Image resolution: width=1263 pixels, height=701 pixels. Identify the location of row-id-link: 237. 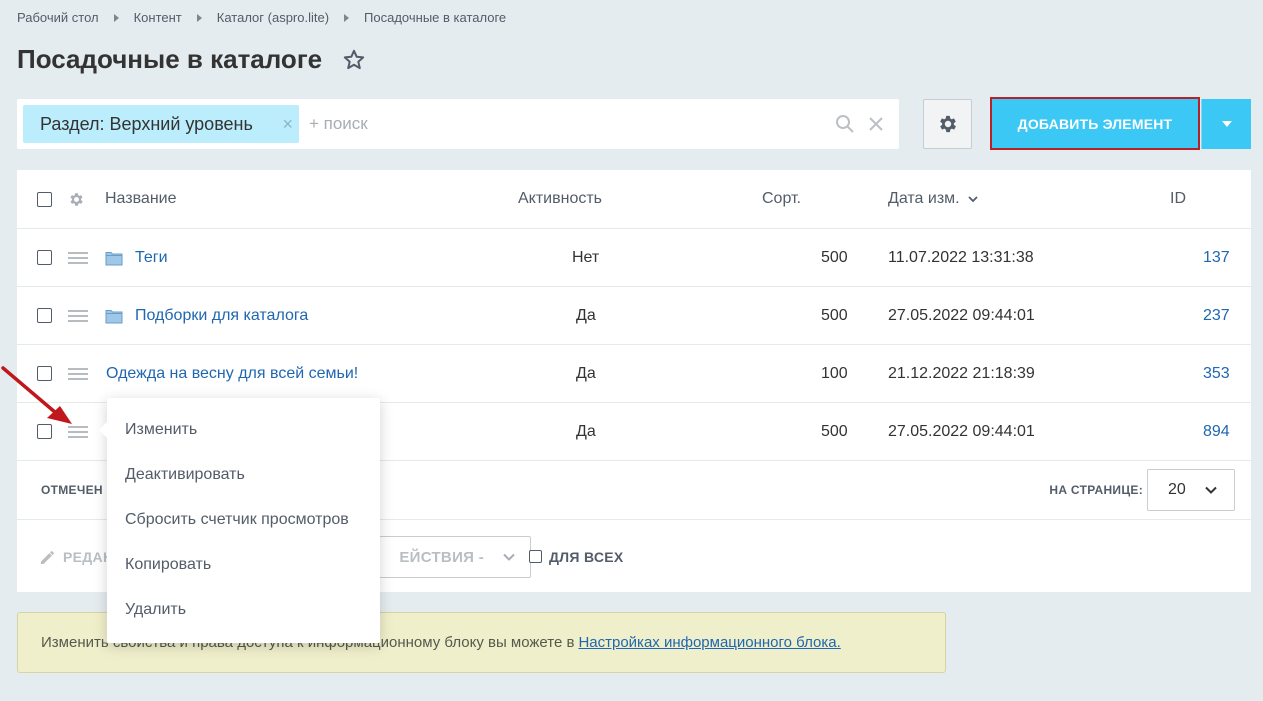
(1216, 315).